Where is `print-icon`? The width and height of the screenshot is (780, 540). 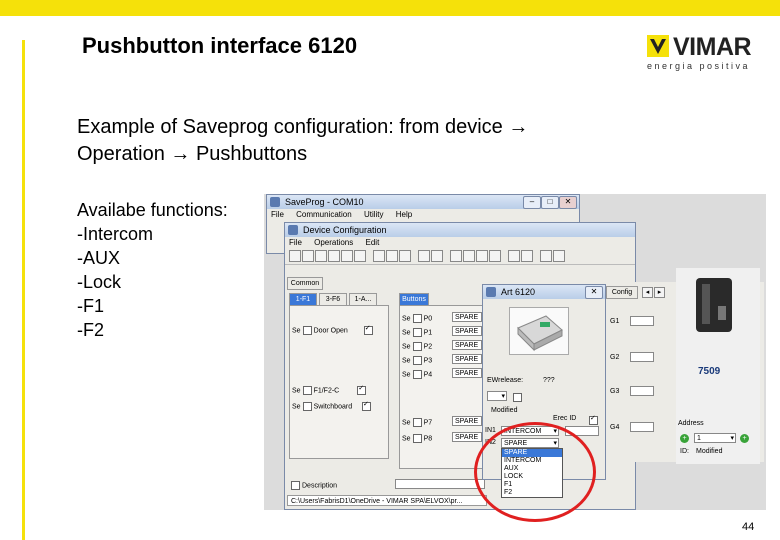
print-icon is located at coordinates (334, 256).